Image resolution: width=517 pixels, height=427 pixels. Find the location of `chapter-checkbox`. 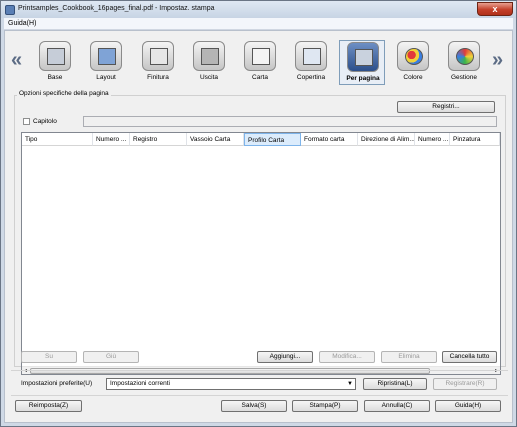

chapter-checkbox is located at coordinates (26, 121).